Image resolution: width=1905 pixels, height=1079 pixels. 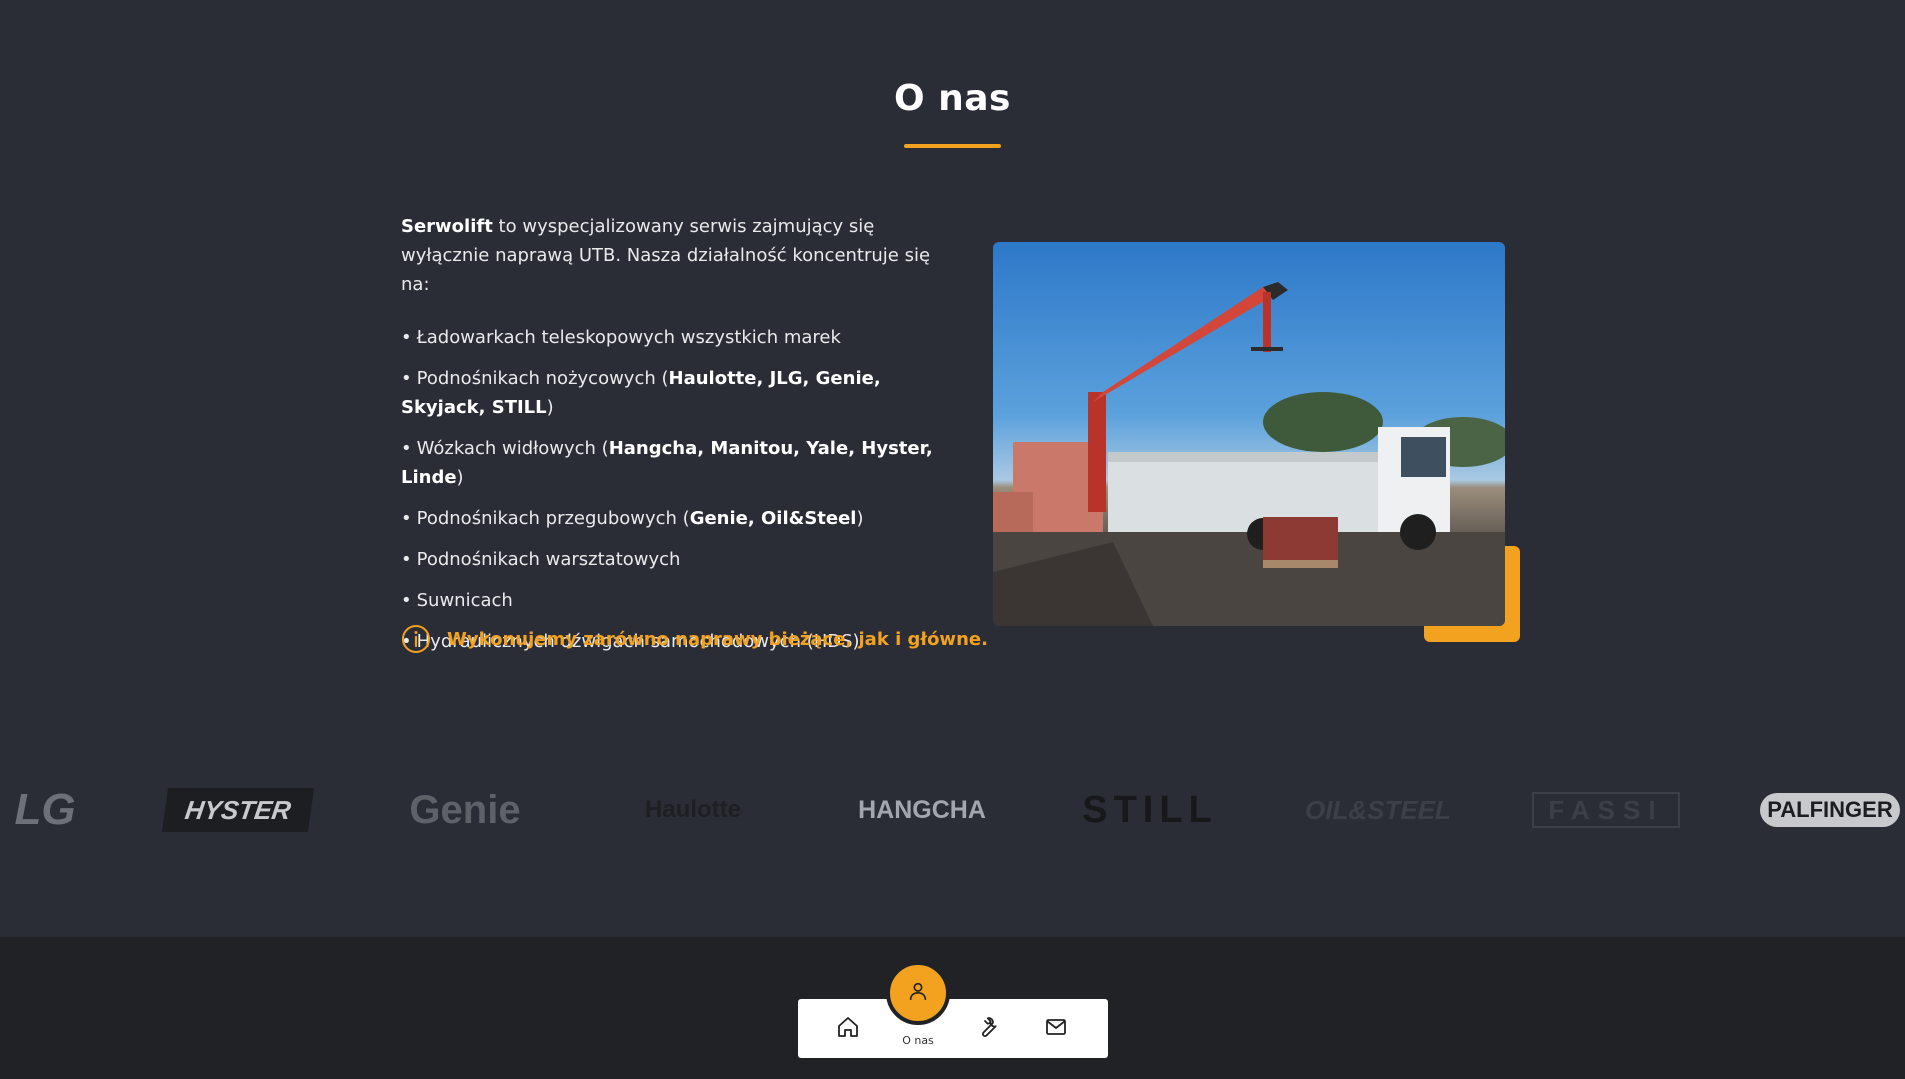 I want to click on wrench-icon, so click(x=988, y=1029).